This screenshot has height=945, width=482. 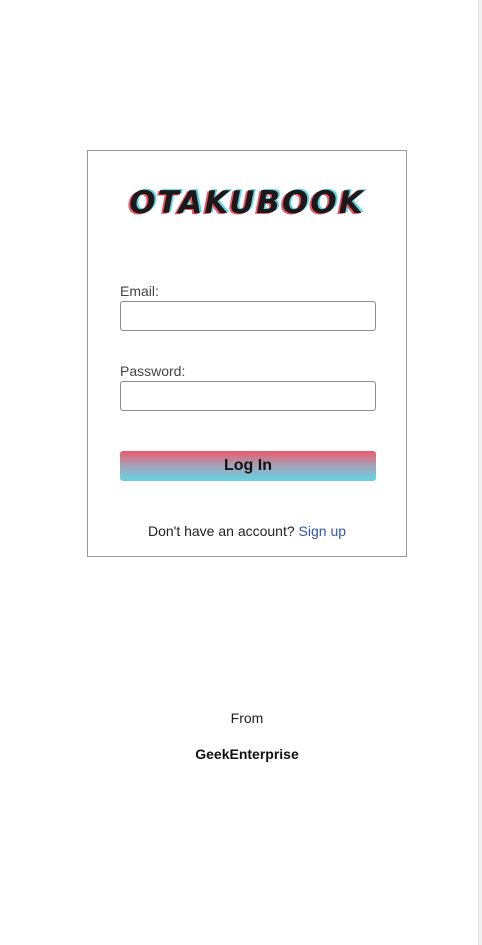 I want to click on signup-prompt-text: Don't have an account?, so click(x=223, y=531).